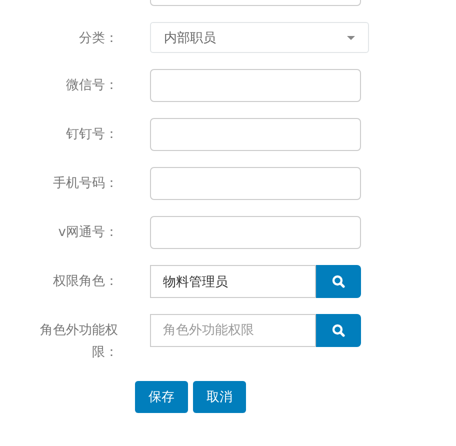  What do you see at coordinates (88, 233) in the screenshot?
I see `field-label: v网通号：` at bounding box center [88, 233].